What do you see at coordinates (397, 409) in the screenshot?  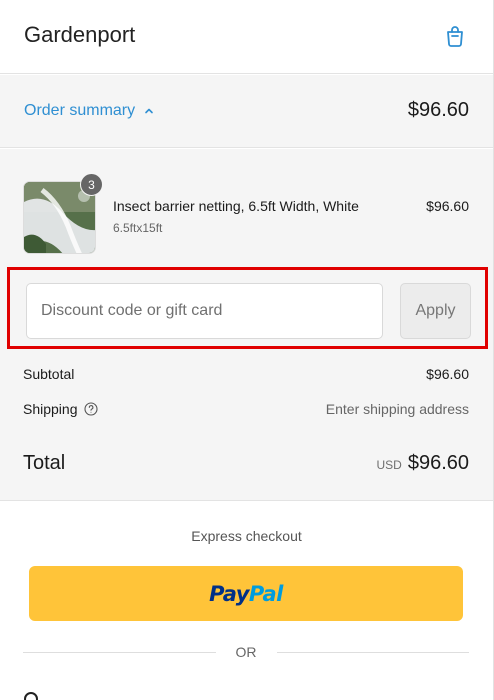 I see `shipping-value: Enter shipping address` at bounding box center [397, 409].